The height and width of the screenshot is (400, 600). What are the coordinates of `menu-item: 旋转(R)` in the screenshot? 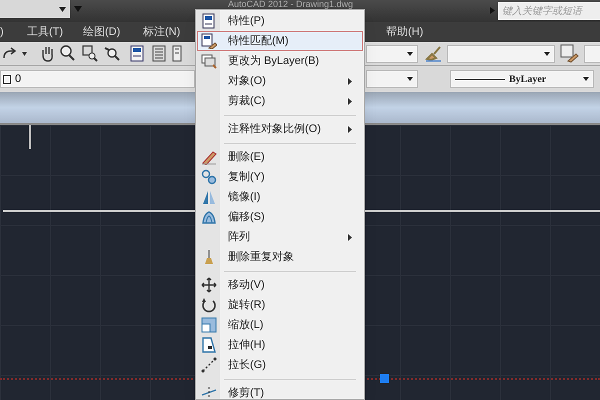 It's located at (280, 305).